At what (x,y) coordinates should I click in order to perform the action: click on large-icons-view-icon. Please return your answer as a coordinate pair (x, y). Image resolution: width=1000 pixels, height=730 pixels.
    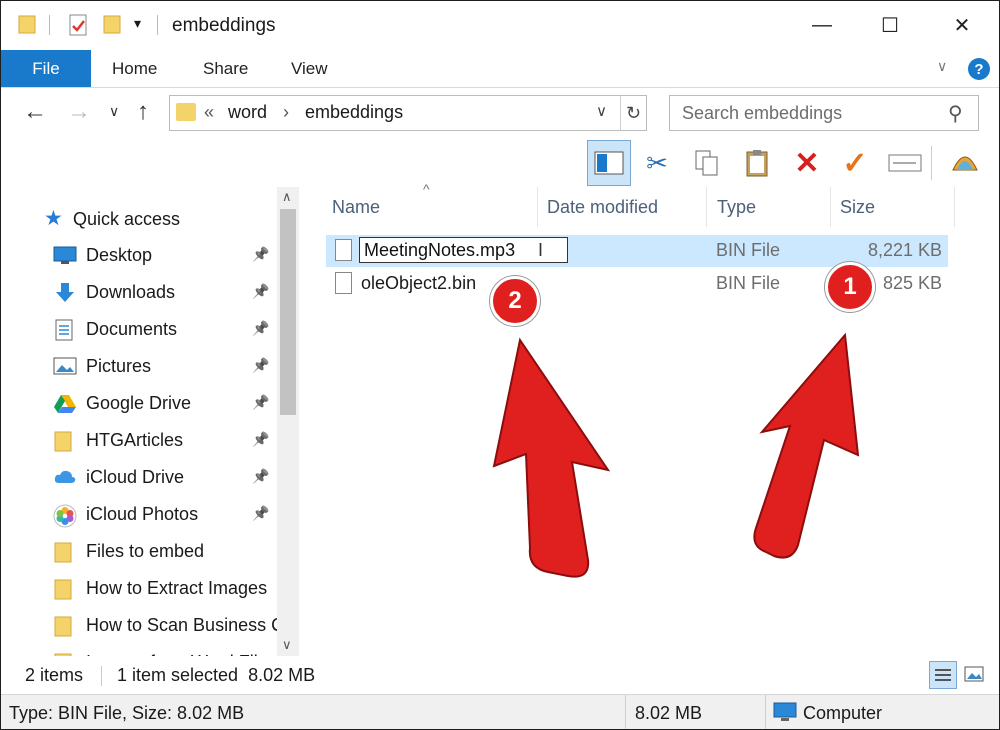
    Looking at the image, I should click on (974, 674).